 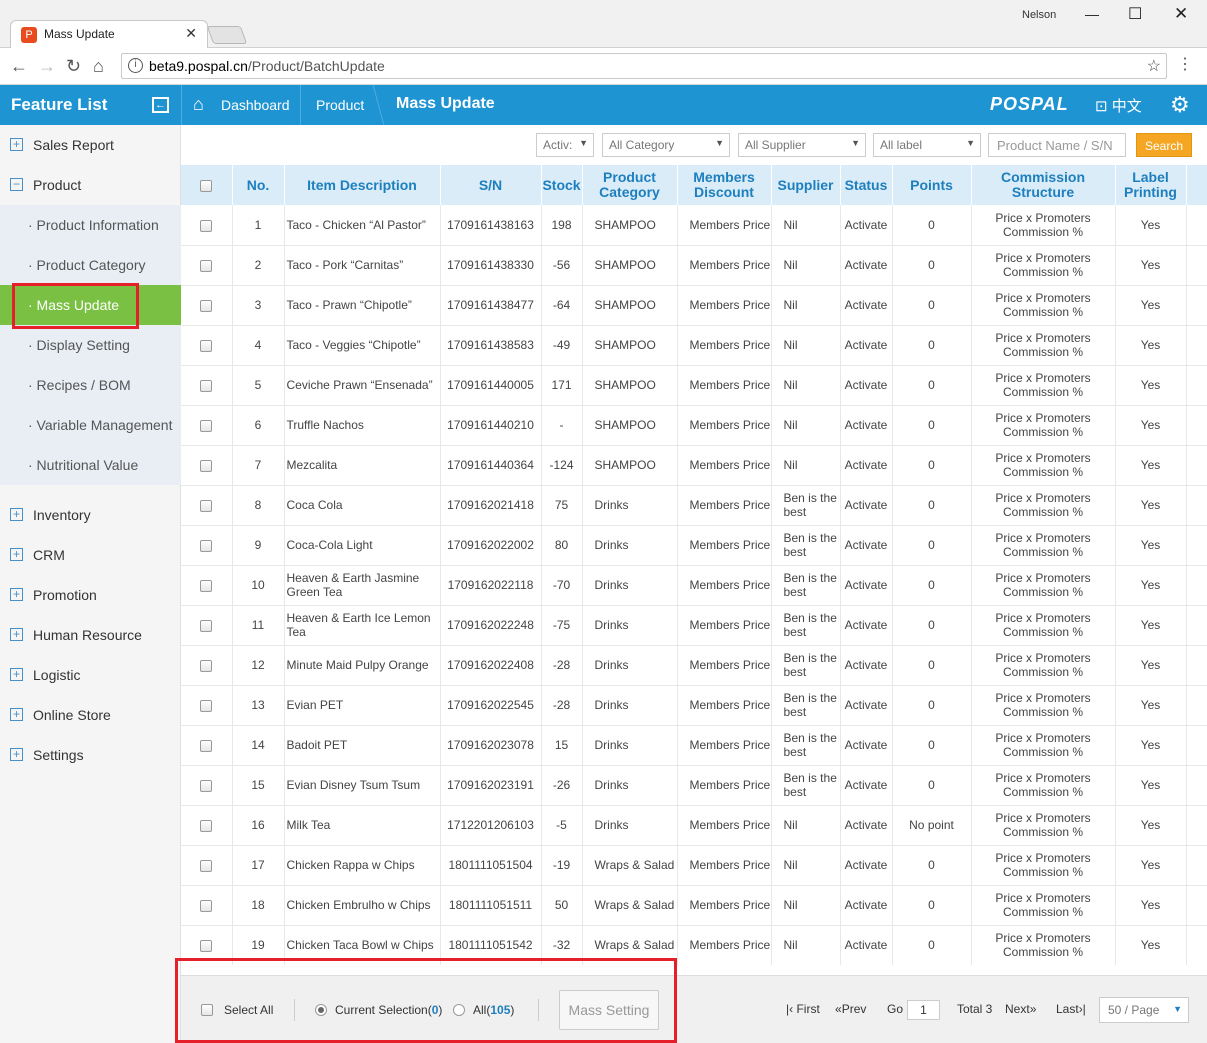 I want to click on home-icon: ⌂, so click(x=98, y=66).